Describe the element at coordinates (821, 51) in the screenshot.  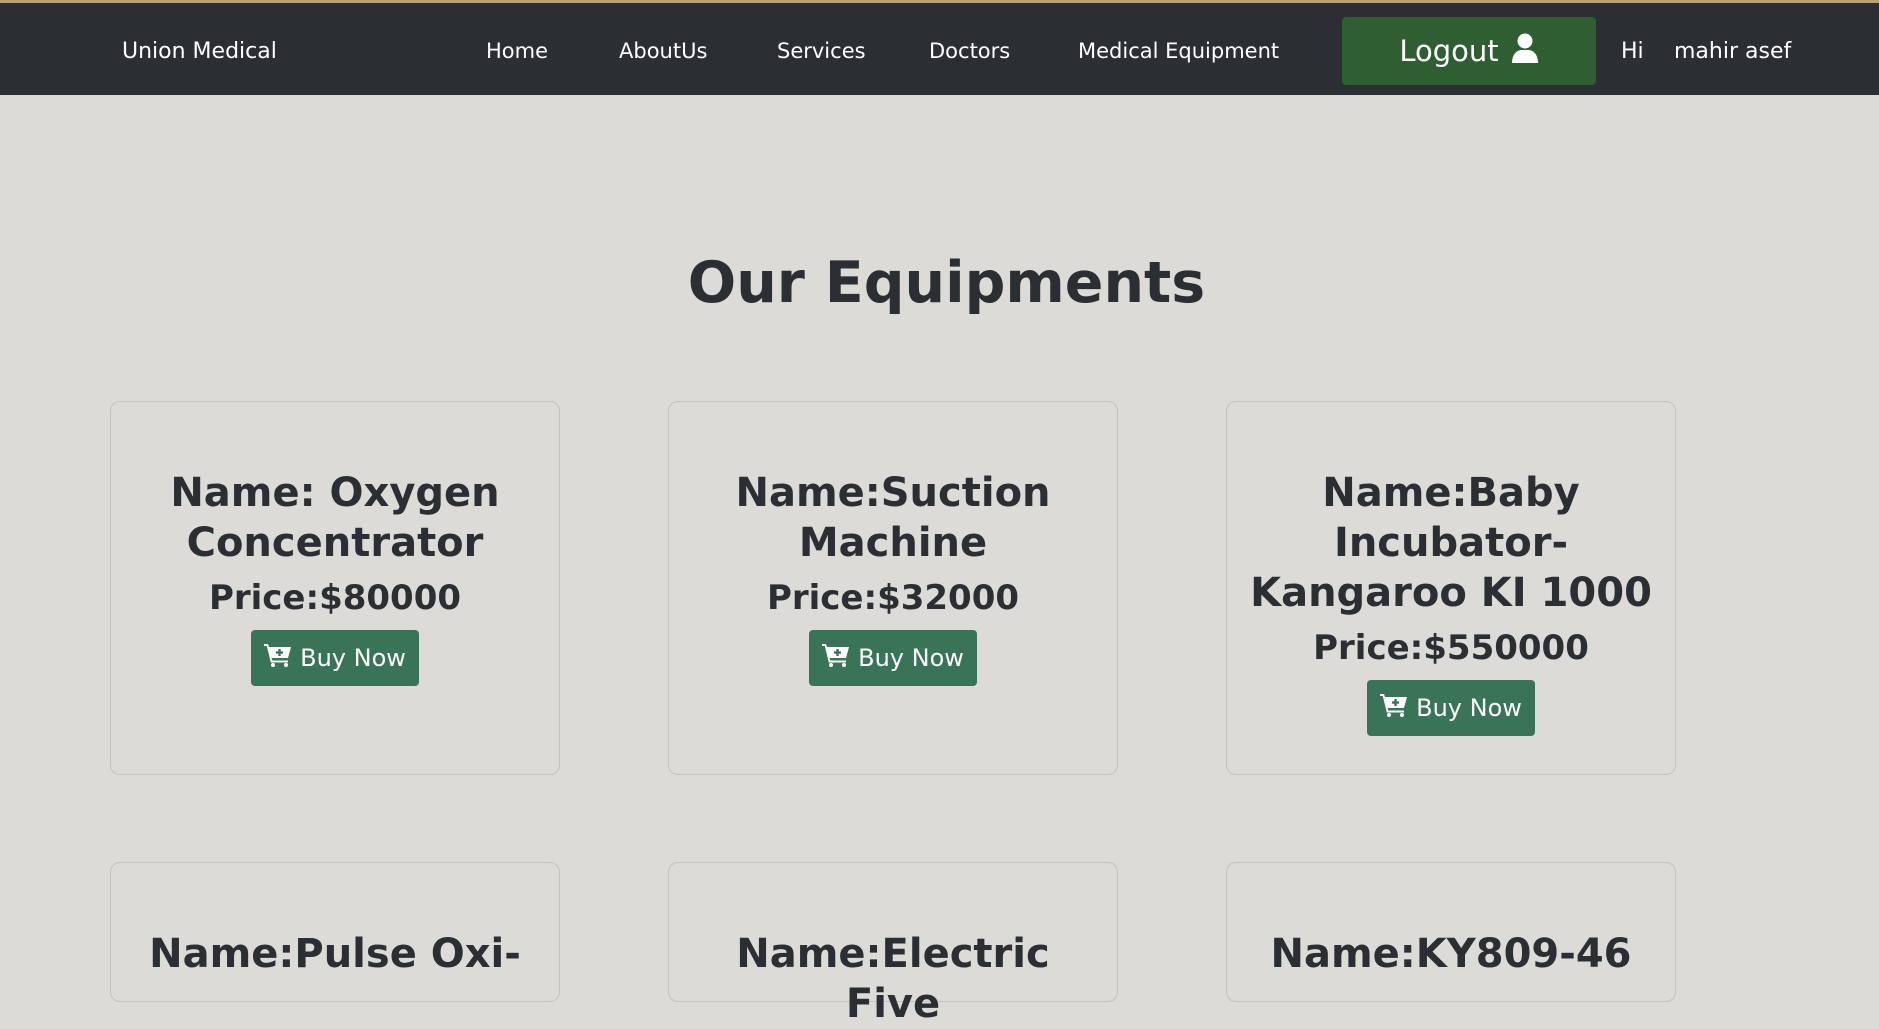
I see `nav-link-services: Services` at that location.